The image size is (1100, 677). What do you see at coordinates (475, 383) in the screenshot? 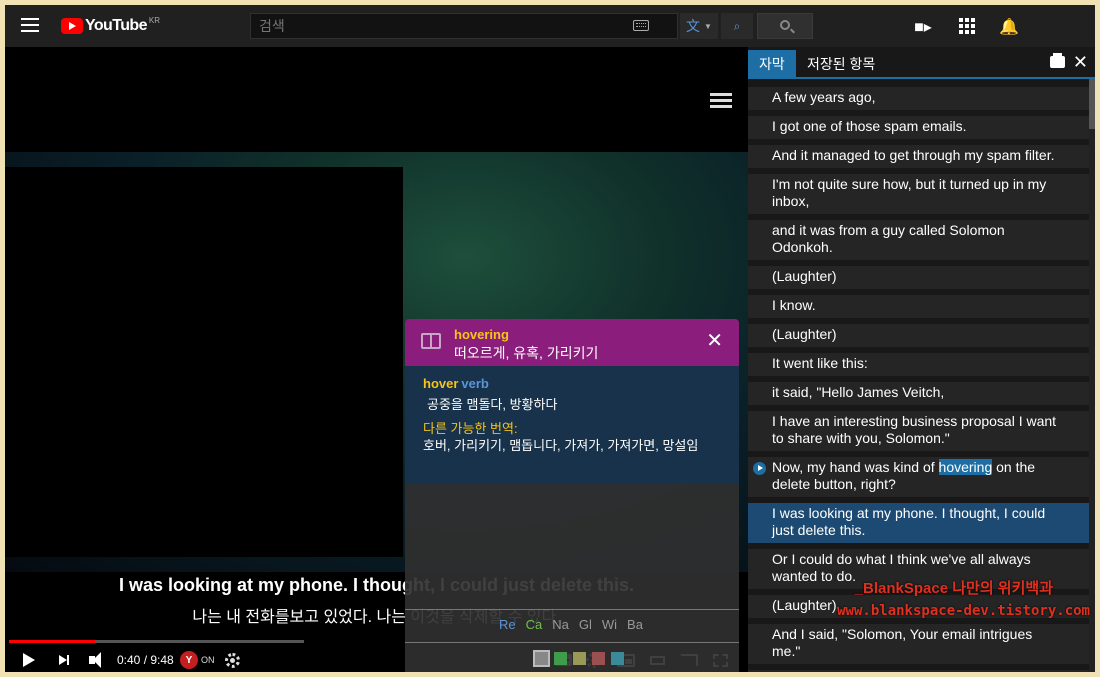
I see `part-of-speech: verb` at bounding box center [475, 383].